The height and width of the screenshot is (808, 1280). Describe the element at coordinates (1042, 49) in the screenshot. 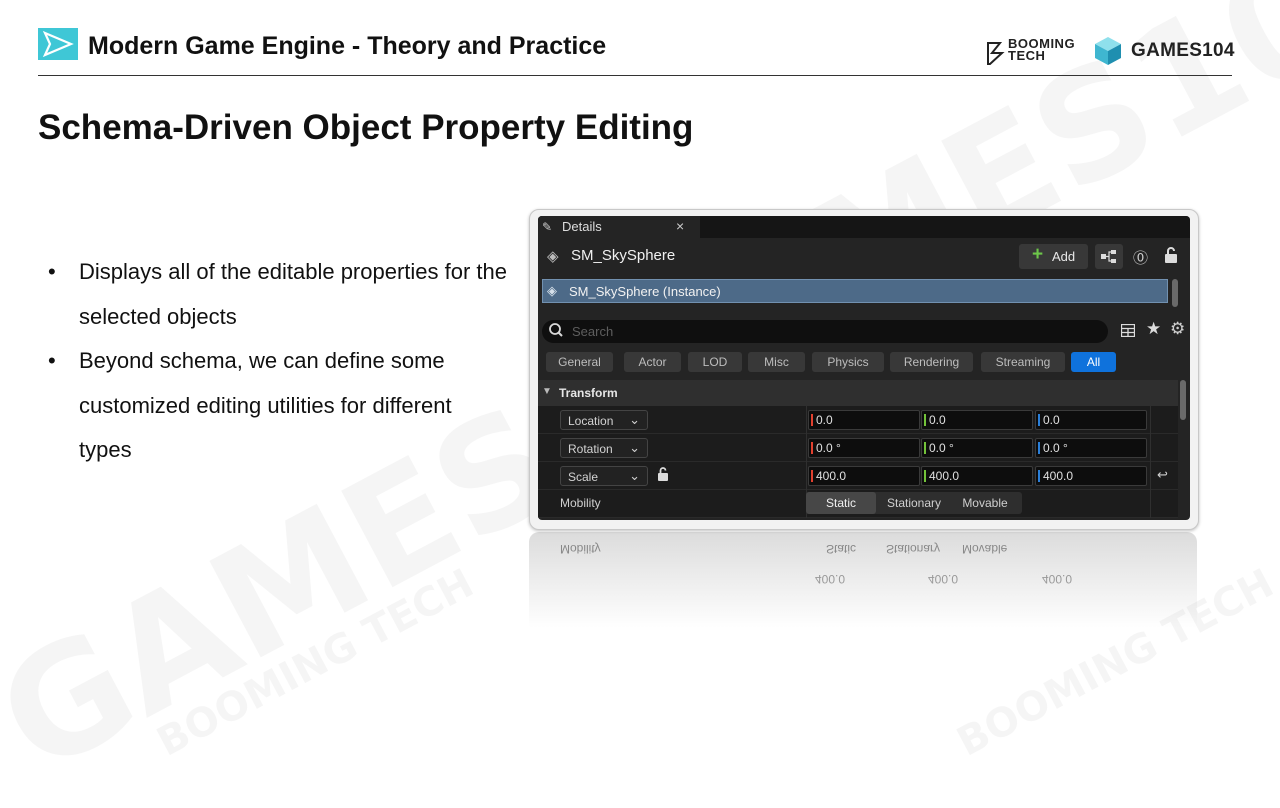

I see `booming-tech-logo: BOOMING TECH` at that location.